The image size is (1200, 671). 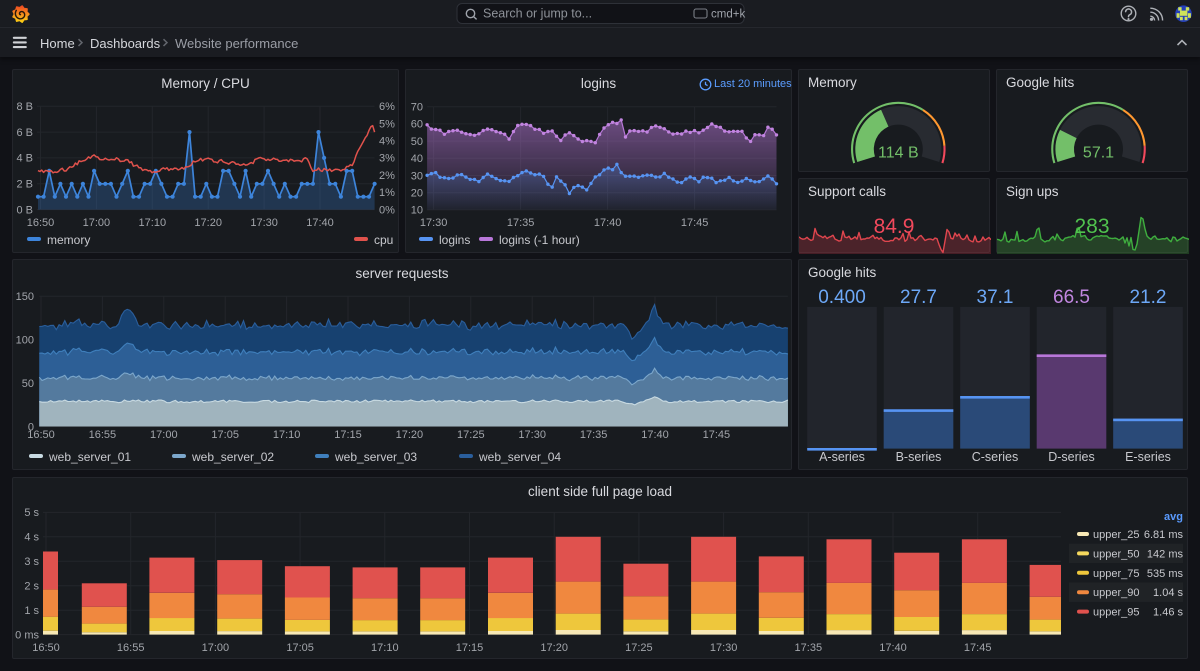 What do you see at coordinates (539, 240) in the screenshot?
I see `svg-text: logins (-1 hour)` at bounding box center [539, 240].